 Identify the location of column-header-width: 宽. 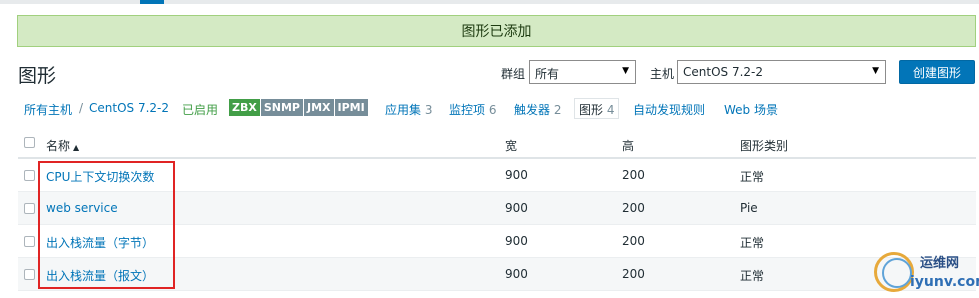
(511, 145).